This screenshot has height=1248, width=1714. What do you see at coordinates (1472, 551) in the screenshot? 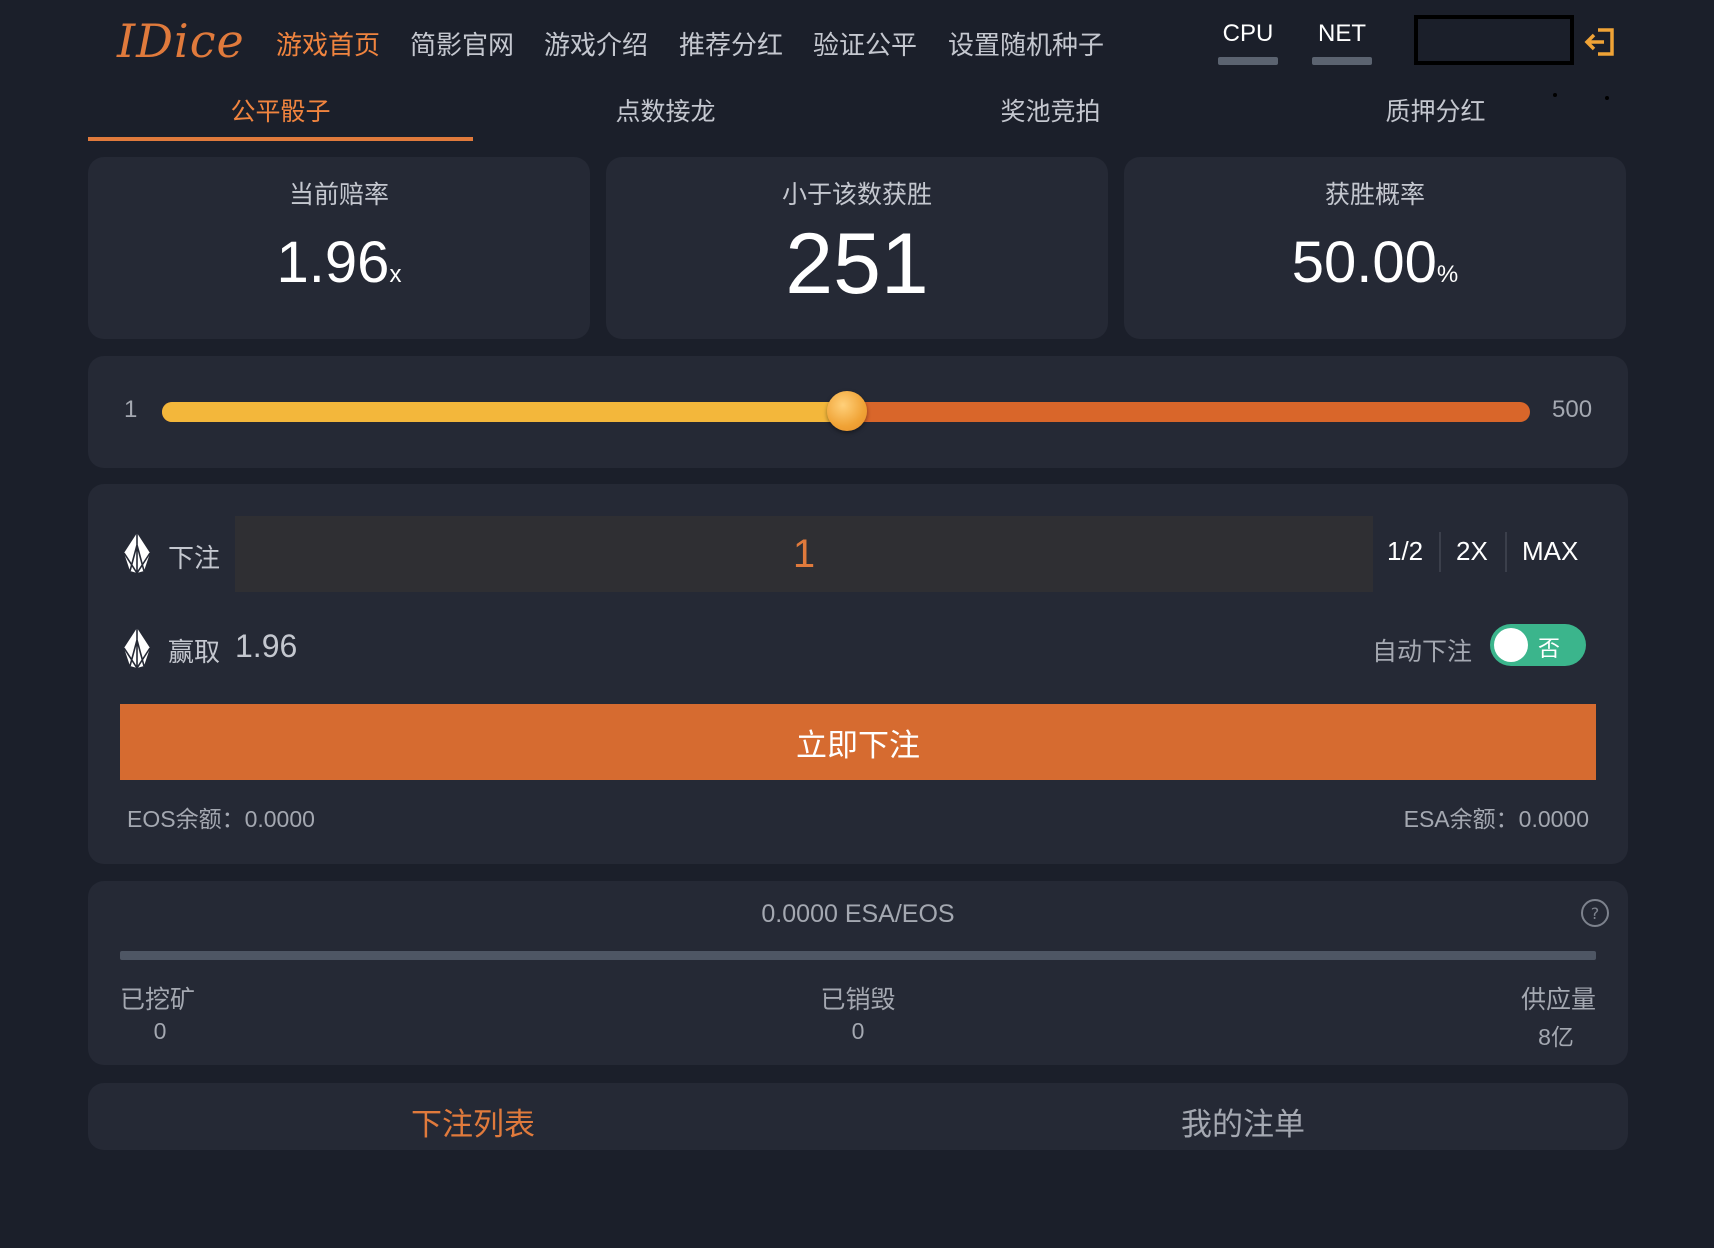
I see `double-bet-button: 2X` at bounding box center [1472, 551].